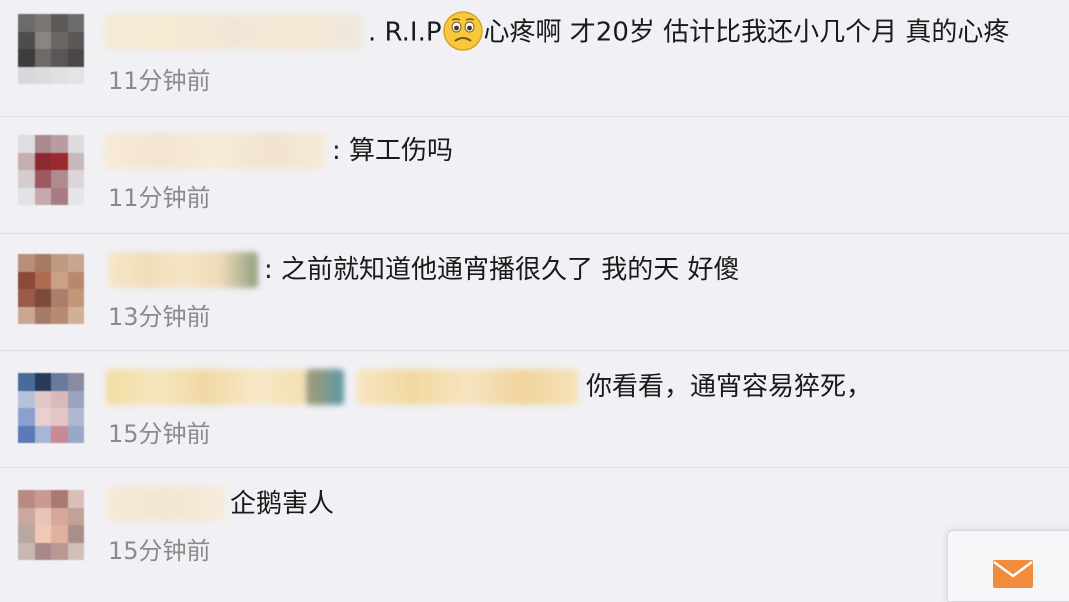 This screenshot has height=602, width=1069. I want to click on sad-face-emoji-icon, so click(463, 31).